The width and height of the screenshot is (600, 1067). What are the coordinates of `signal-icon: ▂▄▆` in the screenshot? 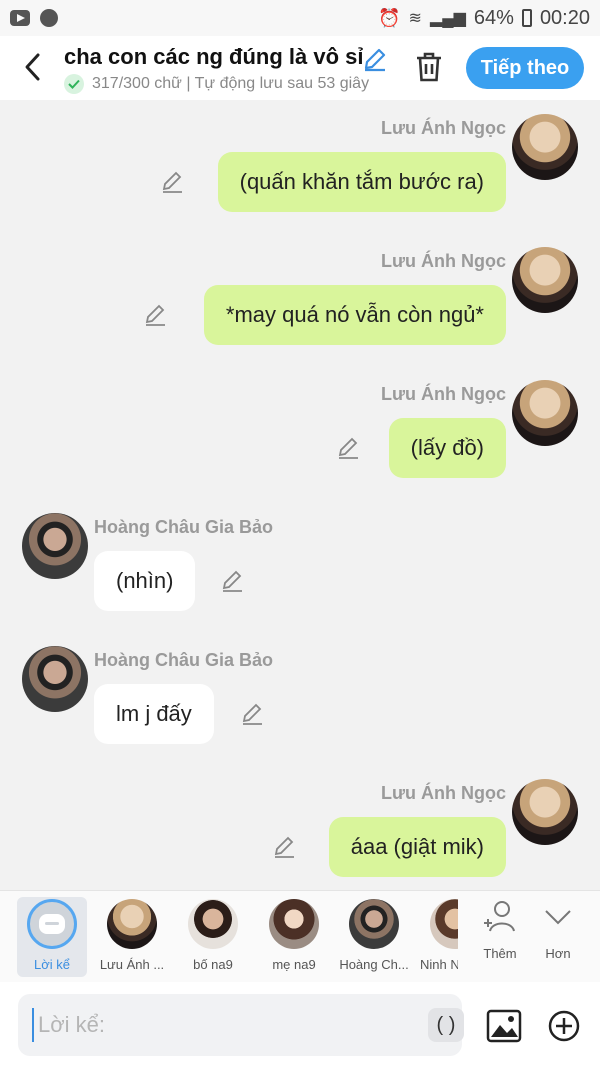 It's located at (447, 18).